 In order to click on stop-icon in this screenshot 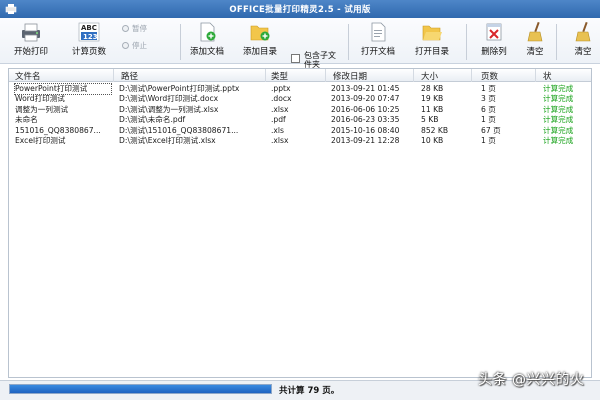, I will do `click(125, 45)`.